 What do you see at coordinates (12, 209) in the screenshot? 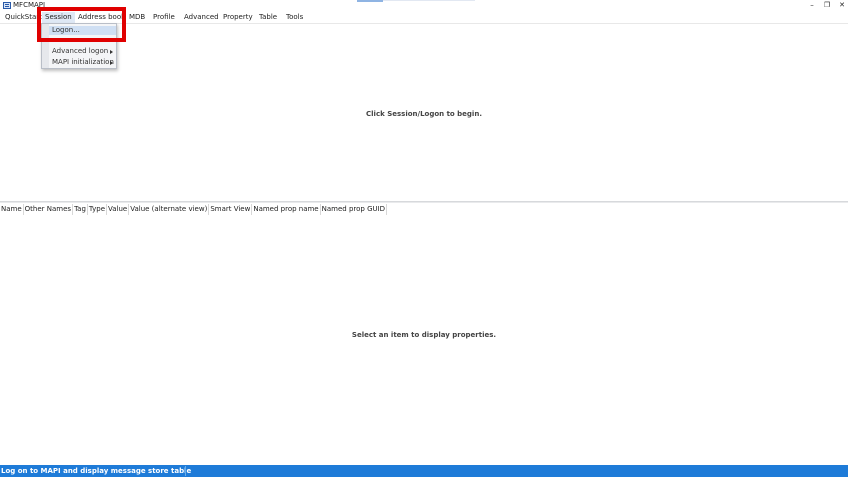
I see `column-header-name: Name` at bounding box center [12, 209].